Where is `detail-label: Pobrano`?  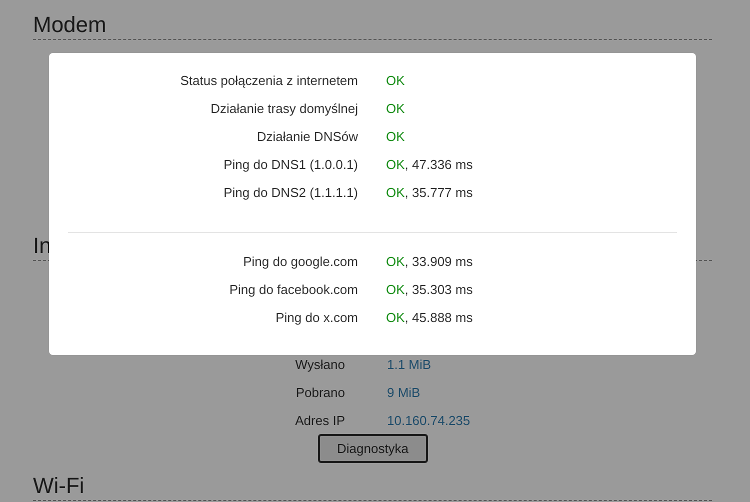
detail-label: Pobrano is located at coordinates (320, 393).